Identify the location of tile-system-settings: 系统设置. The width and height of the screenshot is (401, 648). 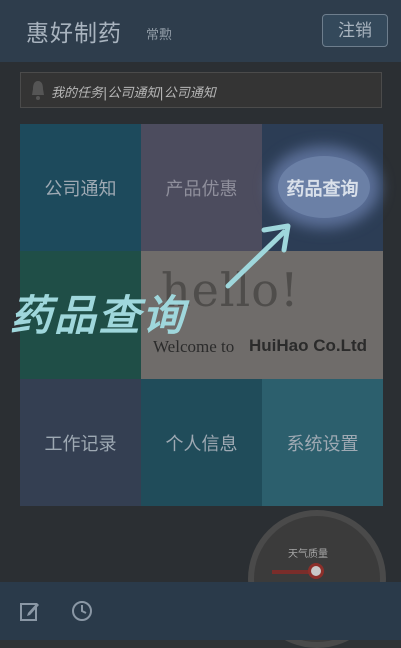
(322, 442).